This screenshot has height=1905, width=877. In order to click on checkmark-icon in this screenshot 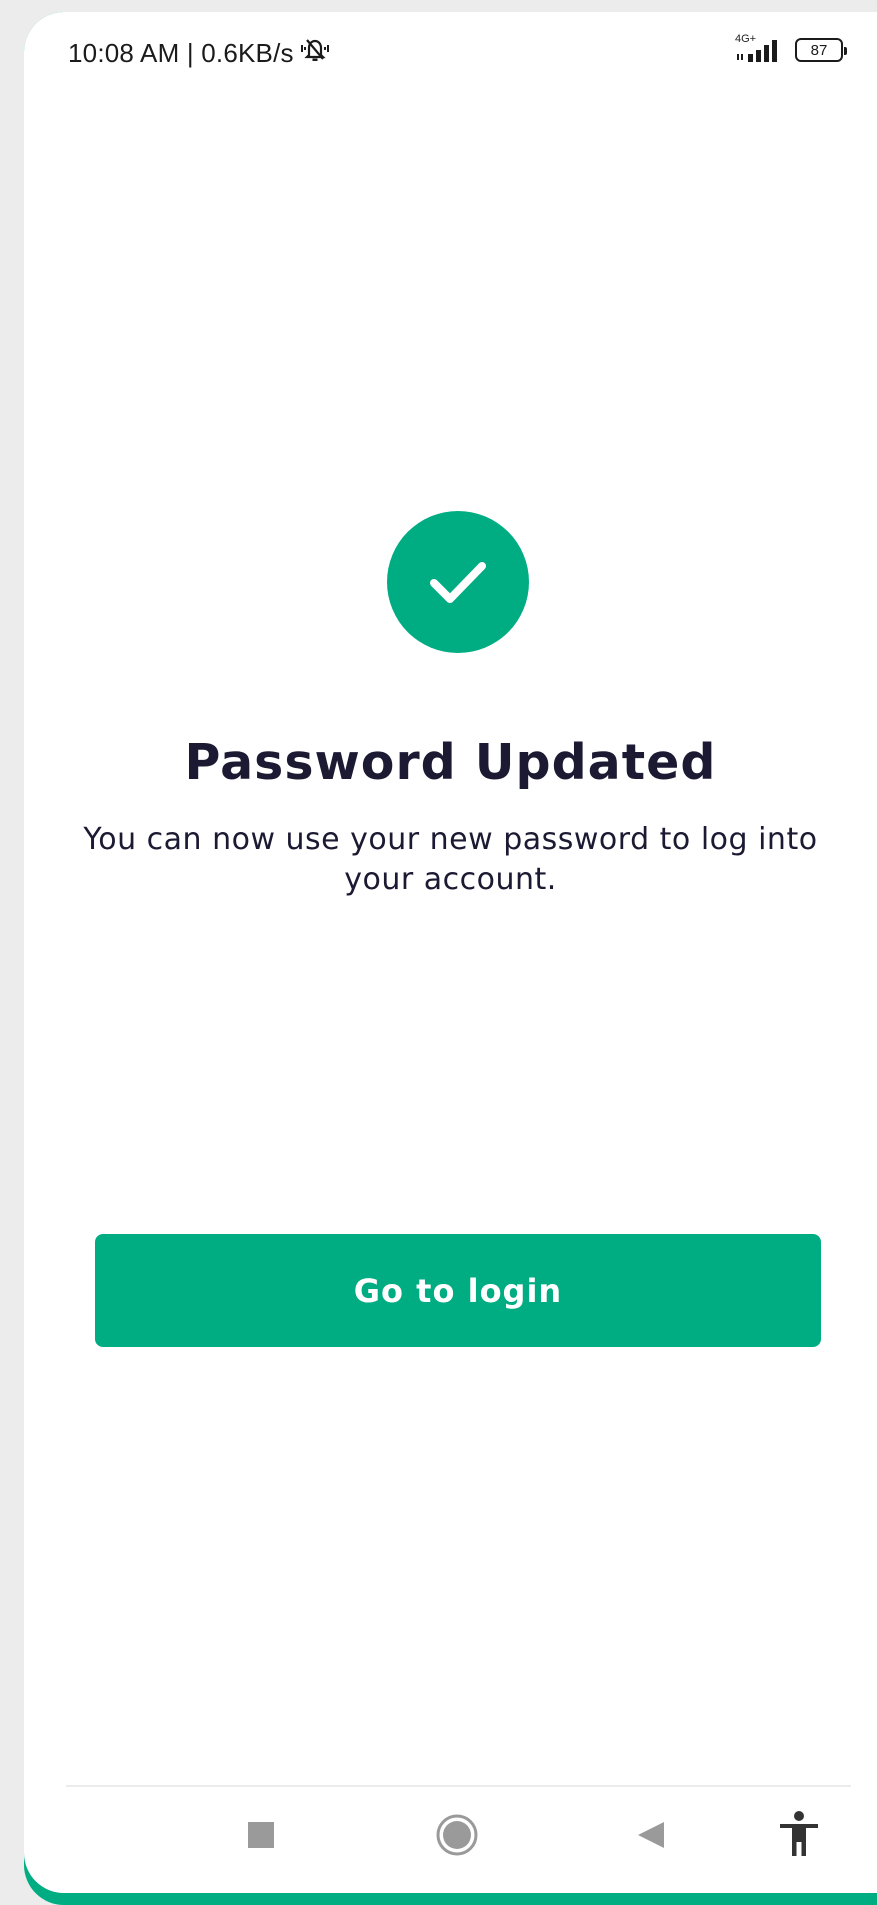, I will do `click(458, 582)`.